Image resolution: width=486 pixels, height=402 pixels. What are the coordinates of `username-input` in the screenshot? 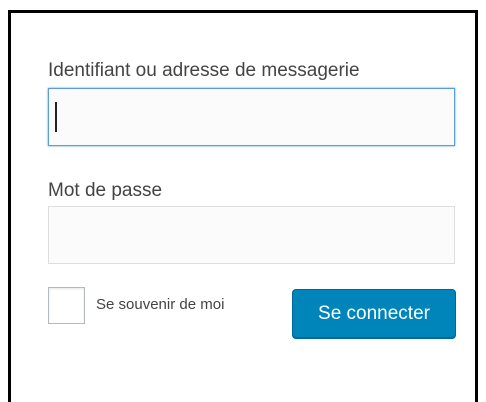 It's located at (251, 117).